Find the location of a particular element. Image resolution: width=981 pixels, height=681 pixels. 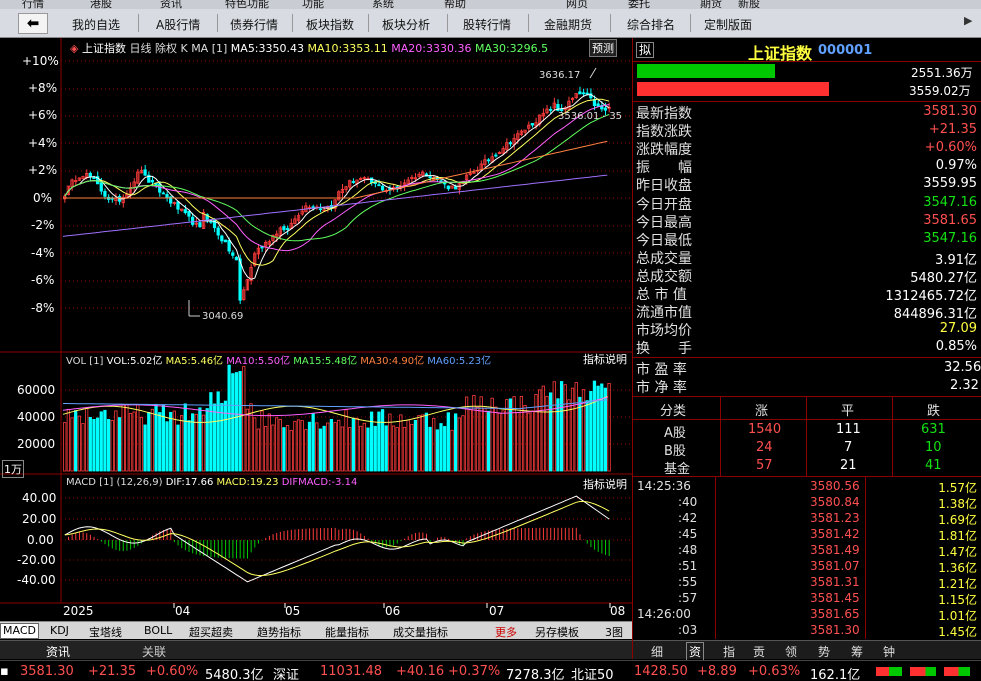

menu-item-news: 资讯 is located at coordinates (171, 4).